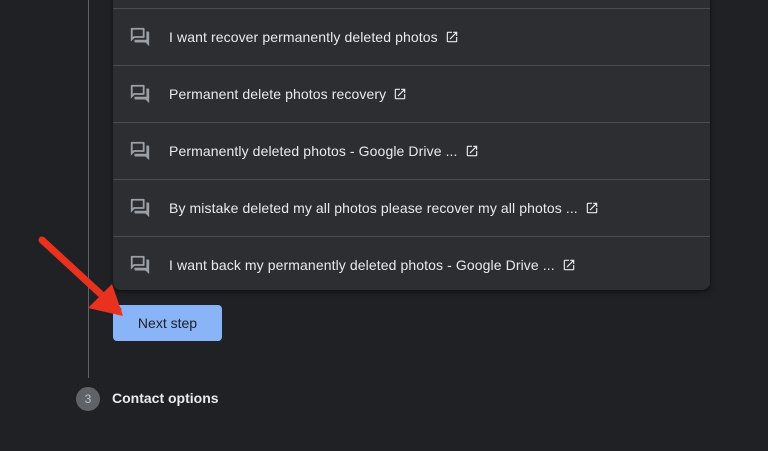 Image resolution: width=768 pixels, height=451 pixels. Describe the element at coordinates (88, 399) in the screenshot. I see `step-number-badge: 3` at that location.